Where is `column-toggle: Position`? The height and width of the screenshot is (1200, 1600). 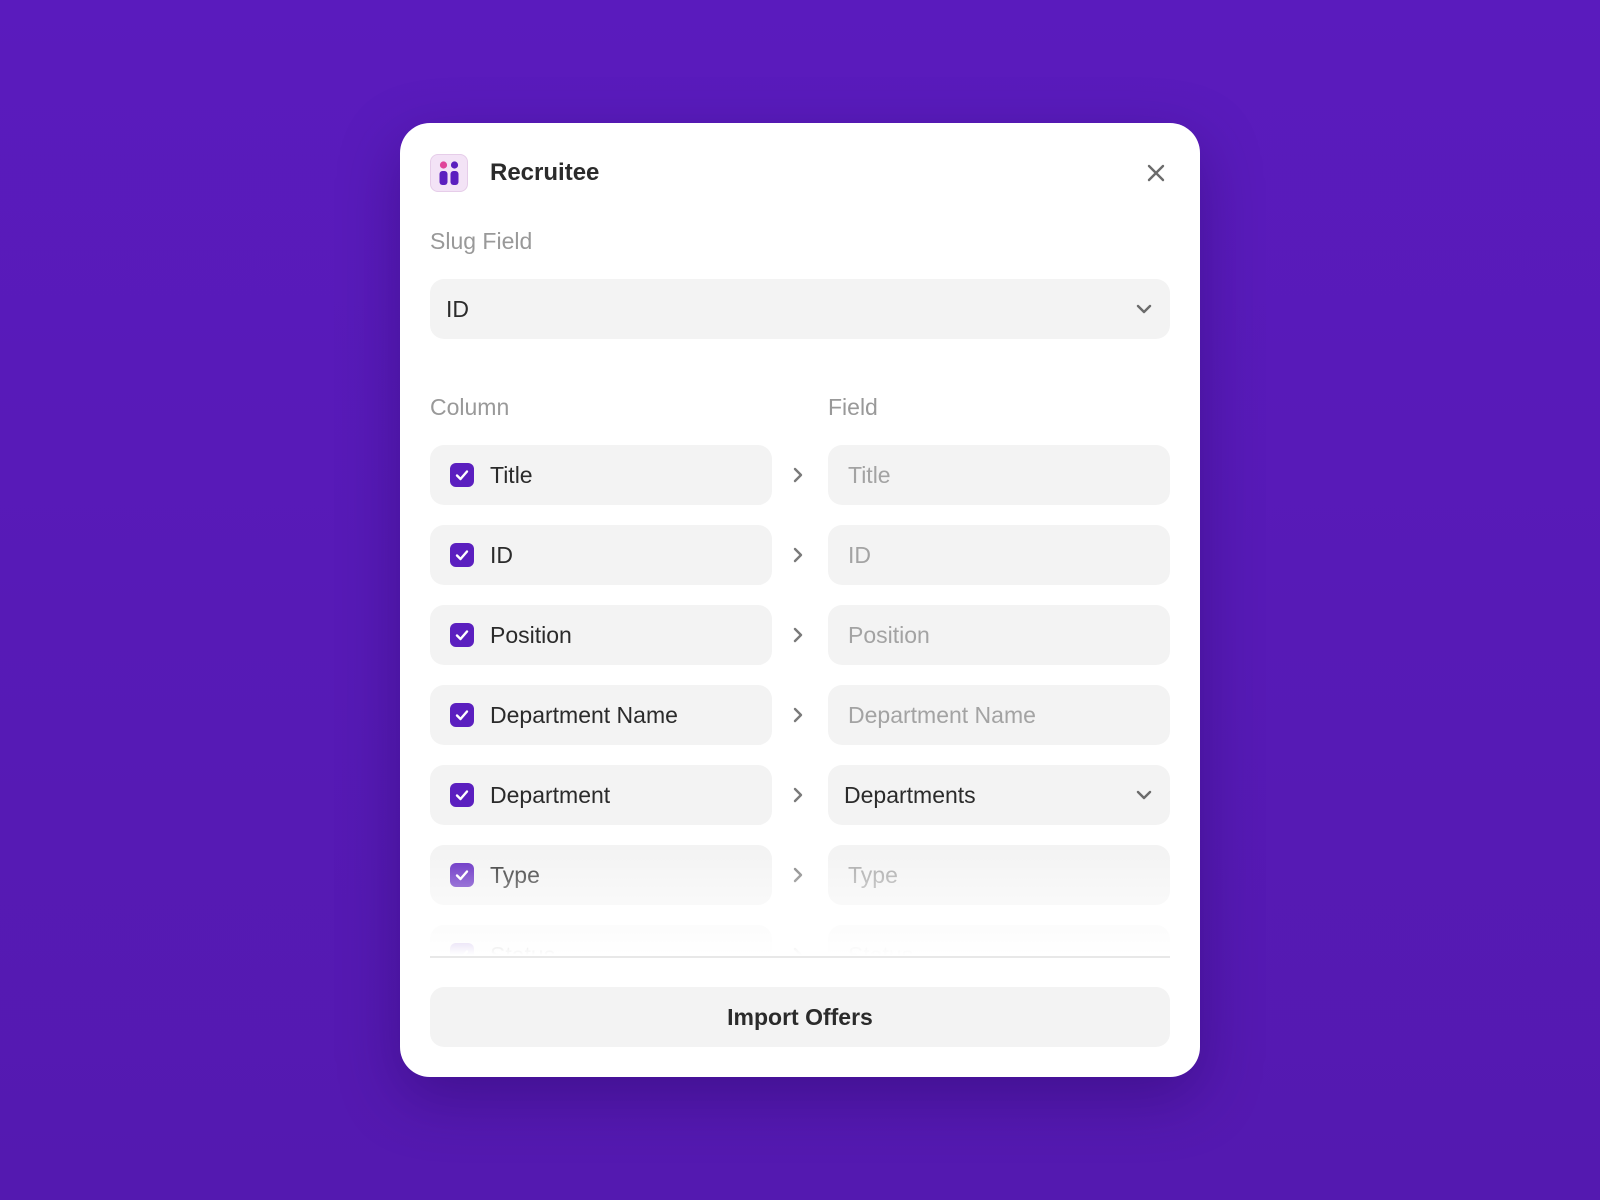
column-toggle: Position is located at coordinates (601, 635).